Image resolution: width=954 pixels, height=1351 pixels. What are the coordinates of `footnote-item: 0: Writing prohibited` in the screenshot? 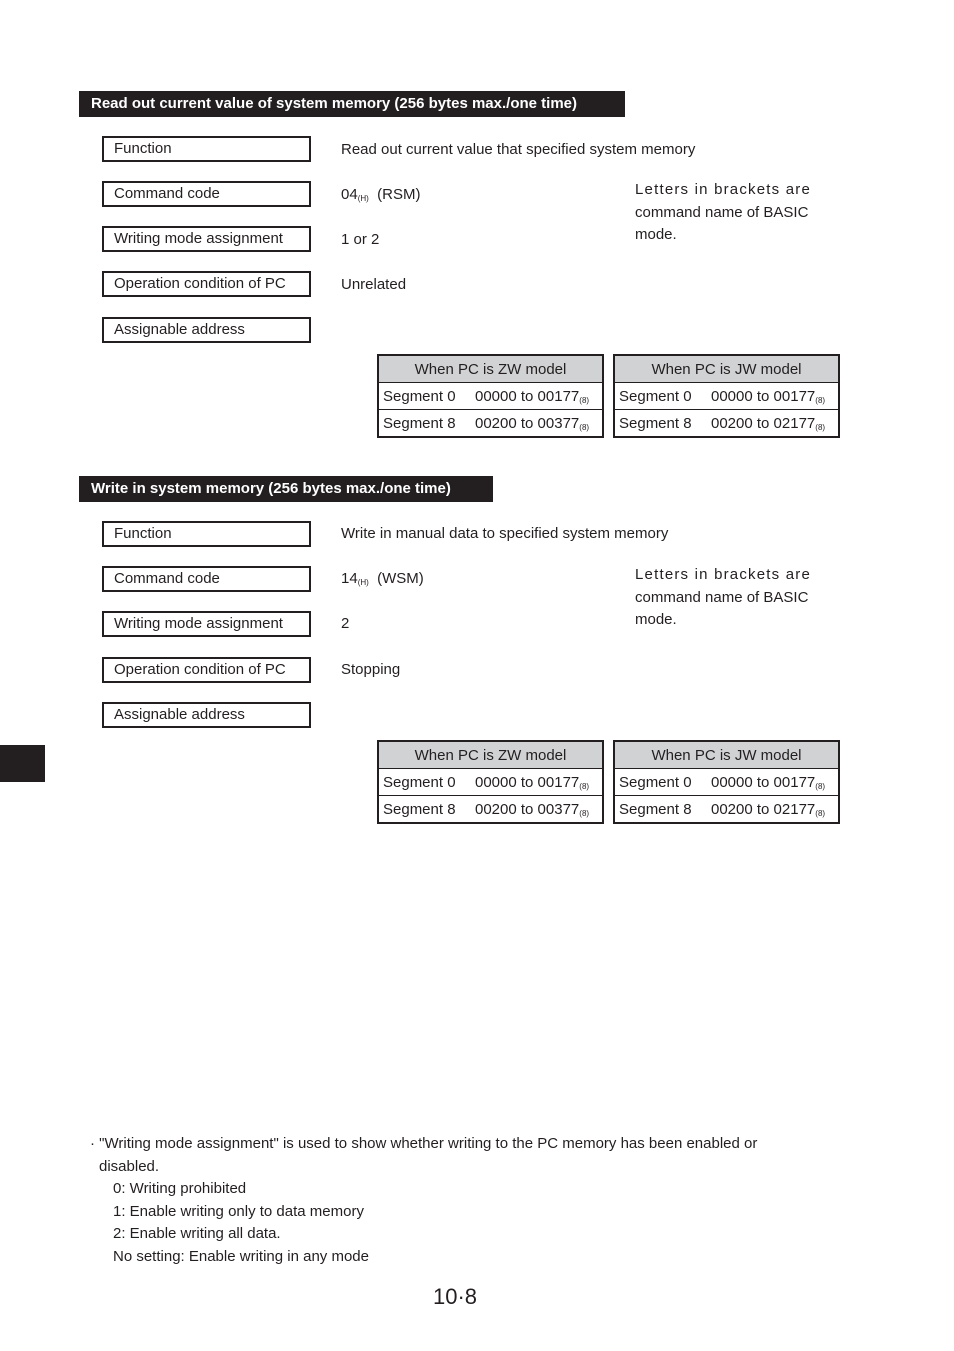 It's located at (180, 1189).